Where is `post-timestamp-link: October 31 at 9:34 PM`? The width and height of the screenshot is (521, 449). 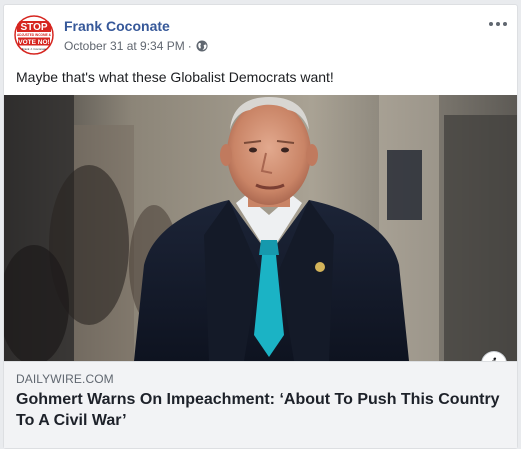
post-timestamp-link: October 31 at 9:34 PM is located at coordinates (124, 46).